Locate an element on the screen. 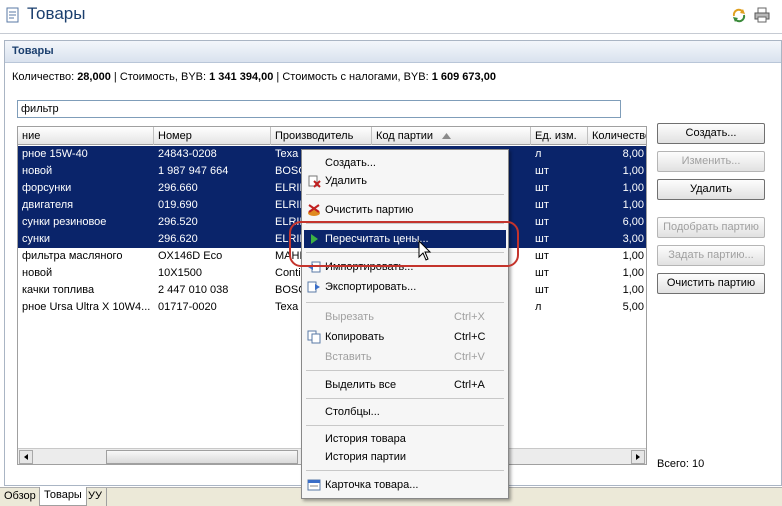 The image size is (782, 506). cell-qty: 3,00 is located at coordinates (633, 239).